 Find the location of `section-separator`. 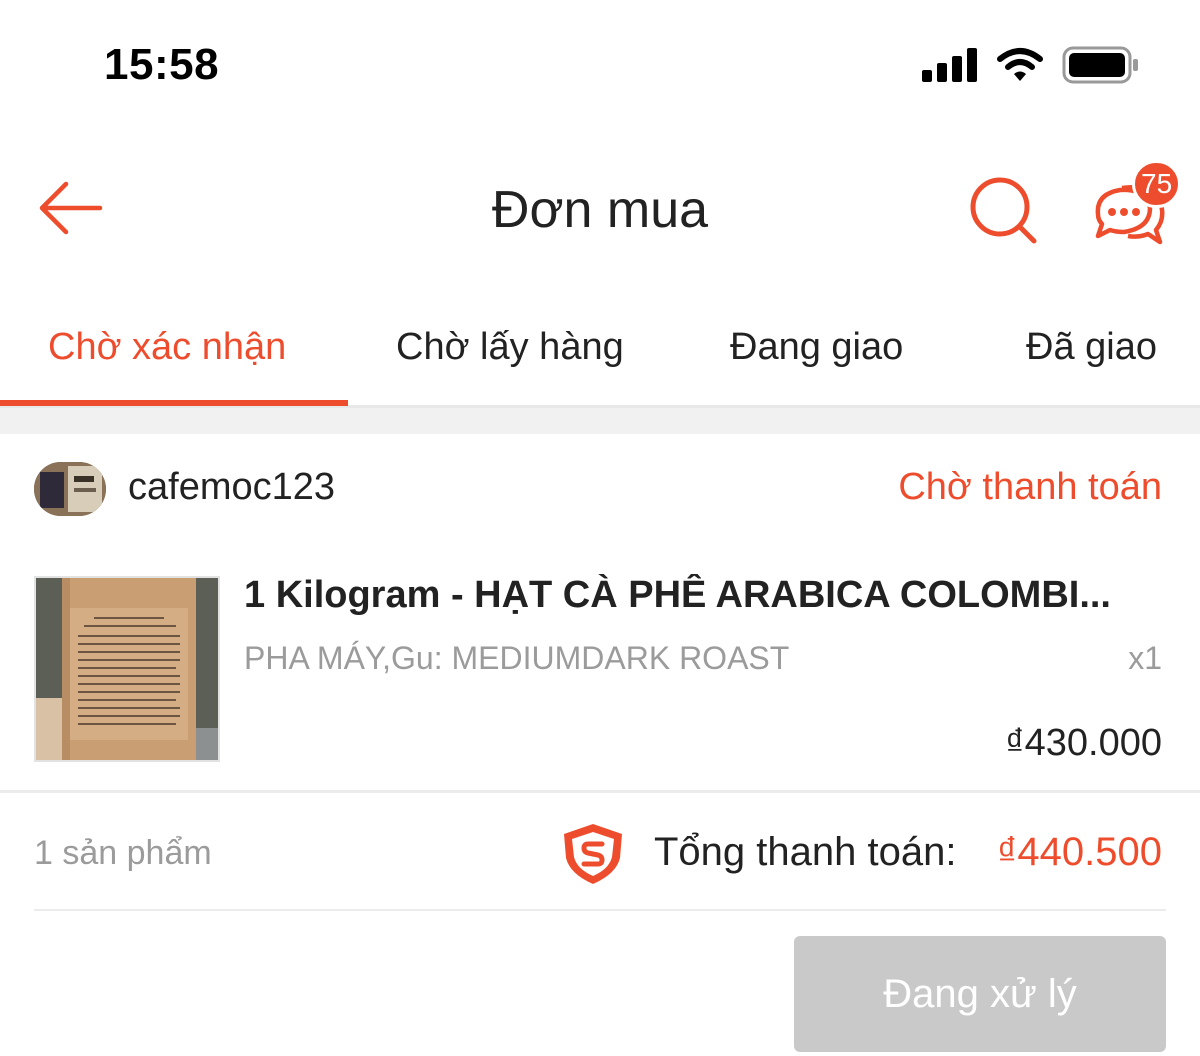

section-separator is located at coordinates (600, 421).